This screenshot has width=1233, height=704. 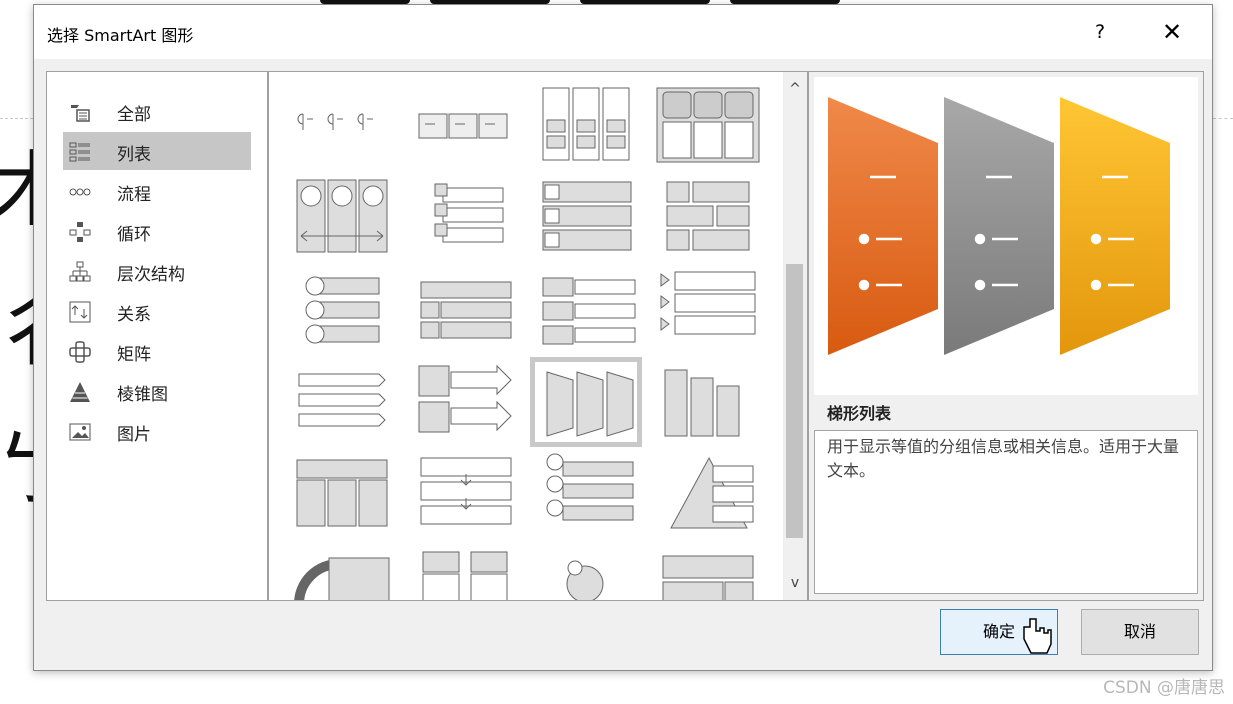 I want to click on category-label: 棱锥图, so click(x=142, y=395).